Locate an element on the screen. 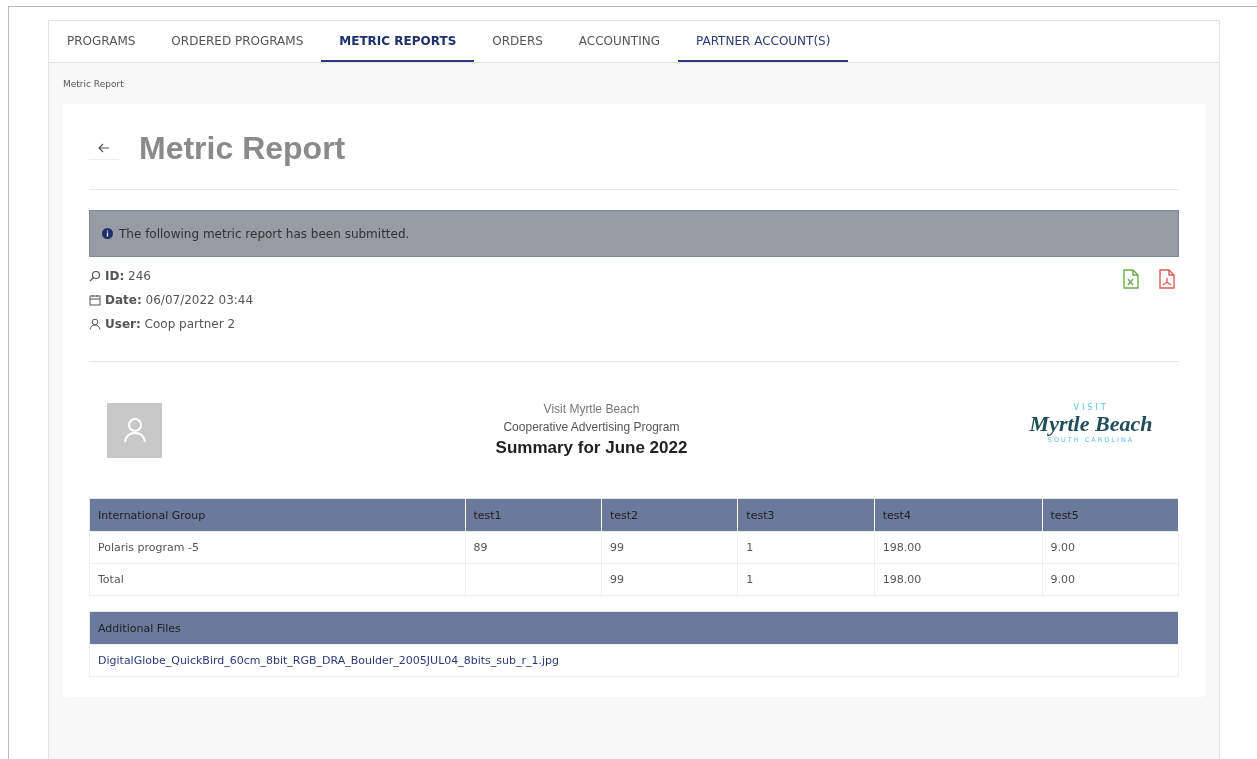 Image resolution: width=1257 pixels, height=759 pixels. column-header: test3 is located at coordinates (806, 515).